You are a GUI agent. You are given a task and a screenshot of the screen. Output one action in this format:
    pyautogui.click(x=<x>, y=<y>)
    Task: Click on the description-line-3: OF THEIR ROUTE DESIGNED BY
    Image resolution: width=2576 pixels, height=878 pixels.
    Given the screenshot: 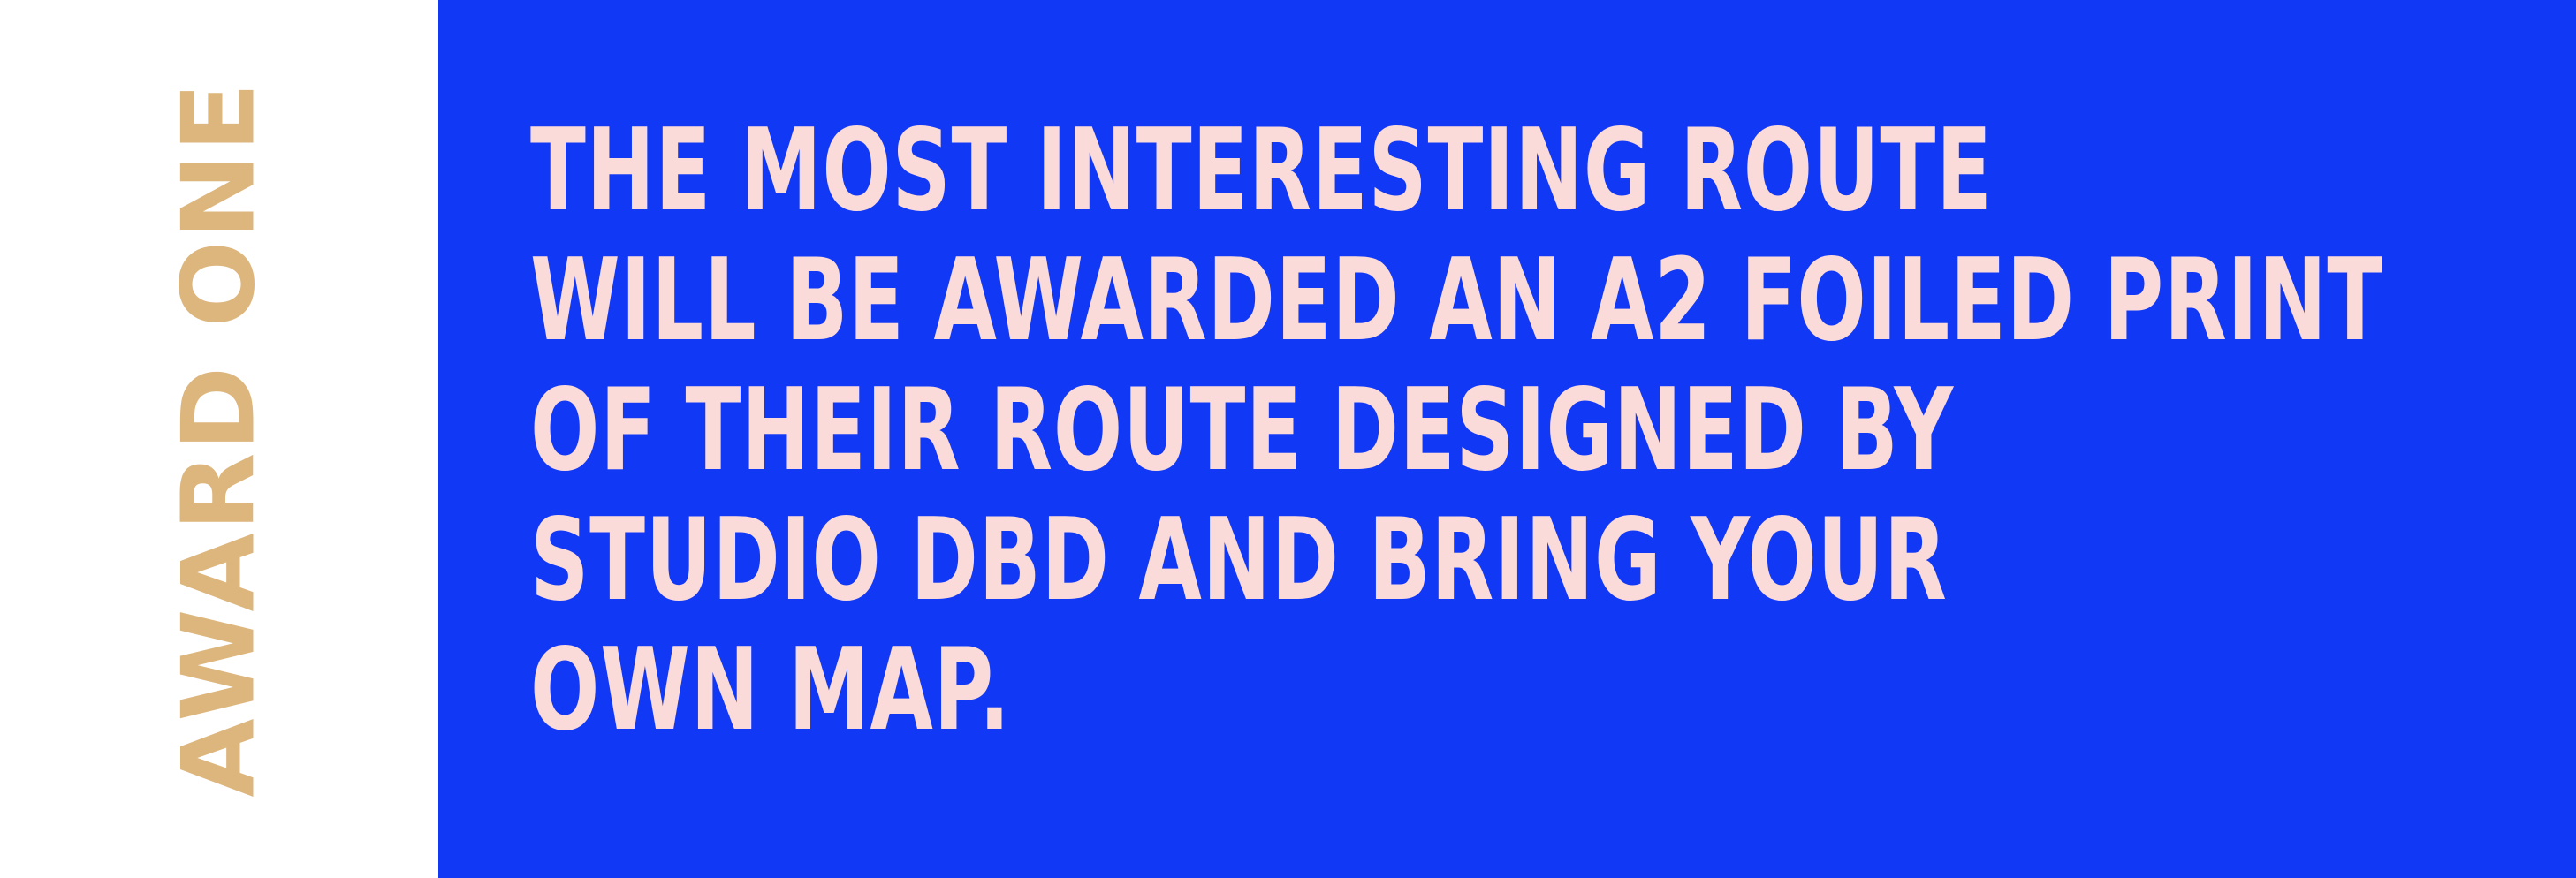 What is the action you would take?
    pyautogui.click(x=1242, y=430)
    